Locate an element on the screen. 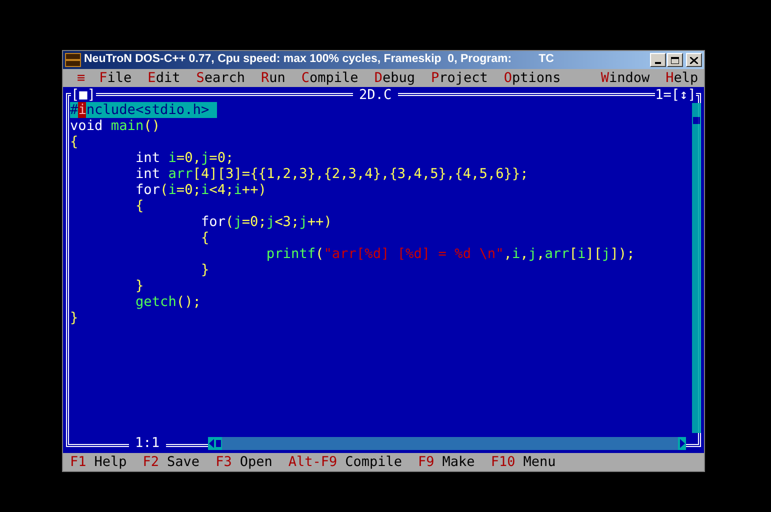 This screenshot has width=771, height=512. window-title: NeuTroN DOS-C++ 0.77, Cpu speed: max 100% cycles, Frameskip 0, Program: is located at coordinates (298, 60).